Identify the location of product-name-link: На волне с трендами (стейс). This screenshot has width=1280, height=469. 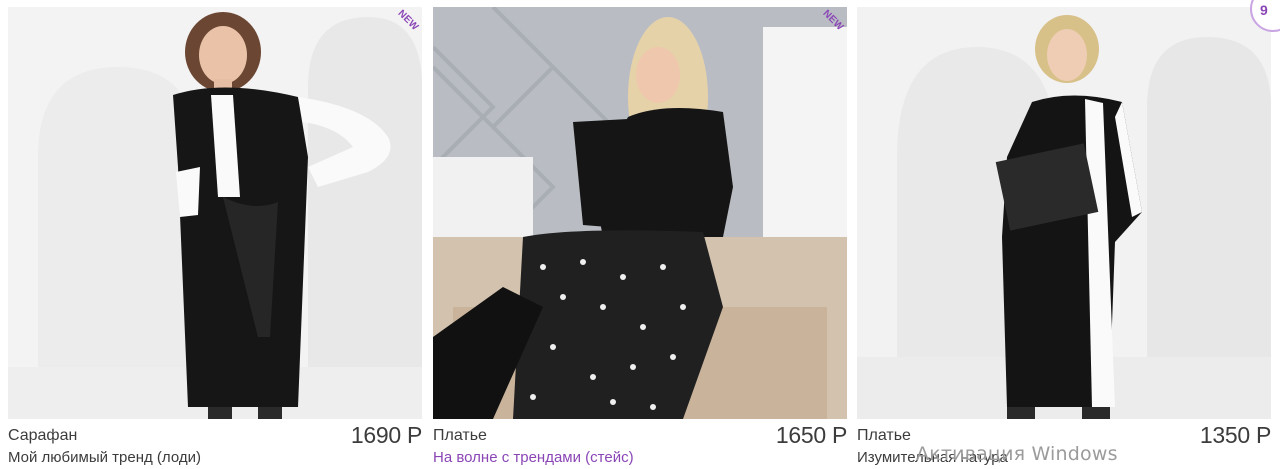
(533, 457).